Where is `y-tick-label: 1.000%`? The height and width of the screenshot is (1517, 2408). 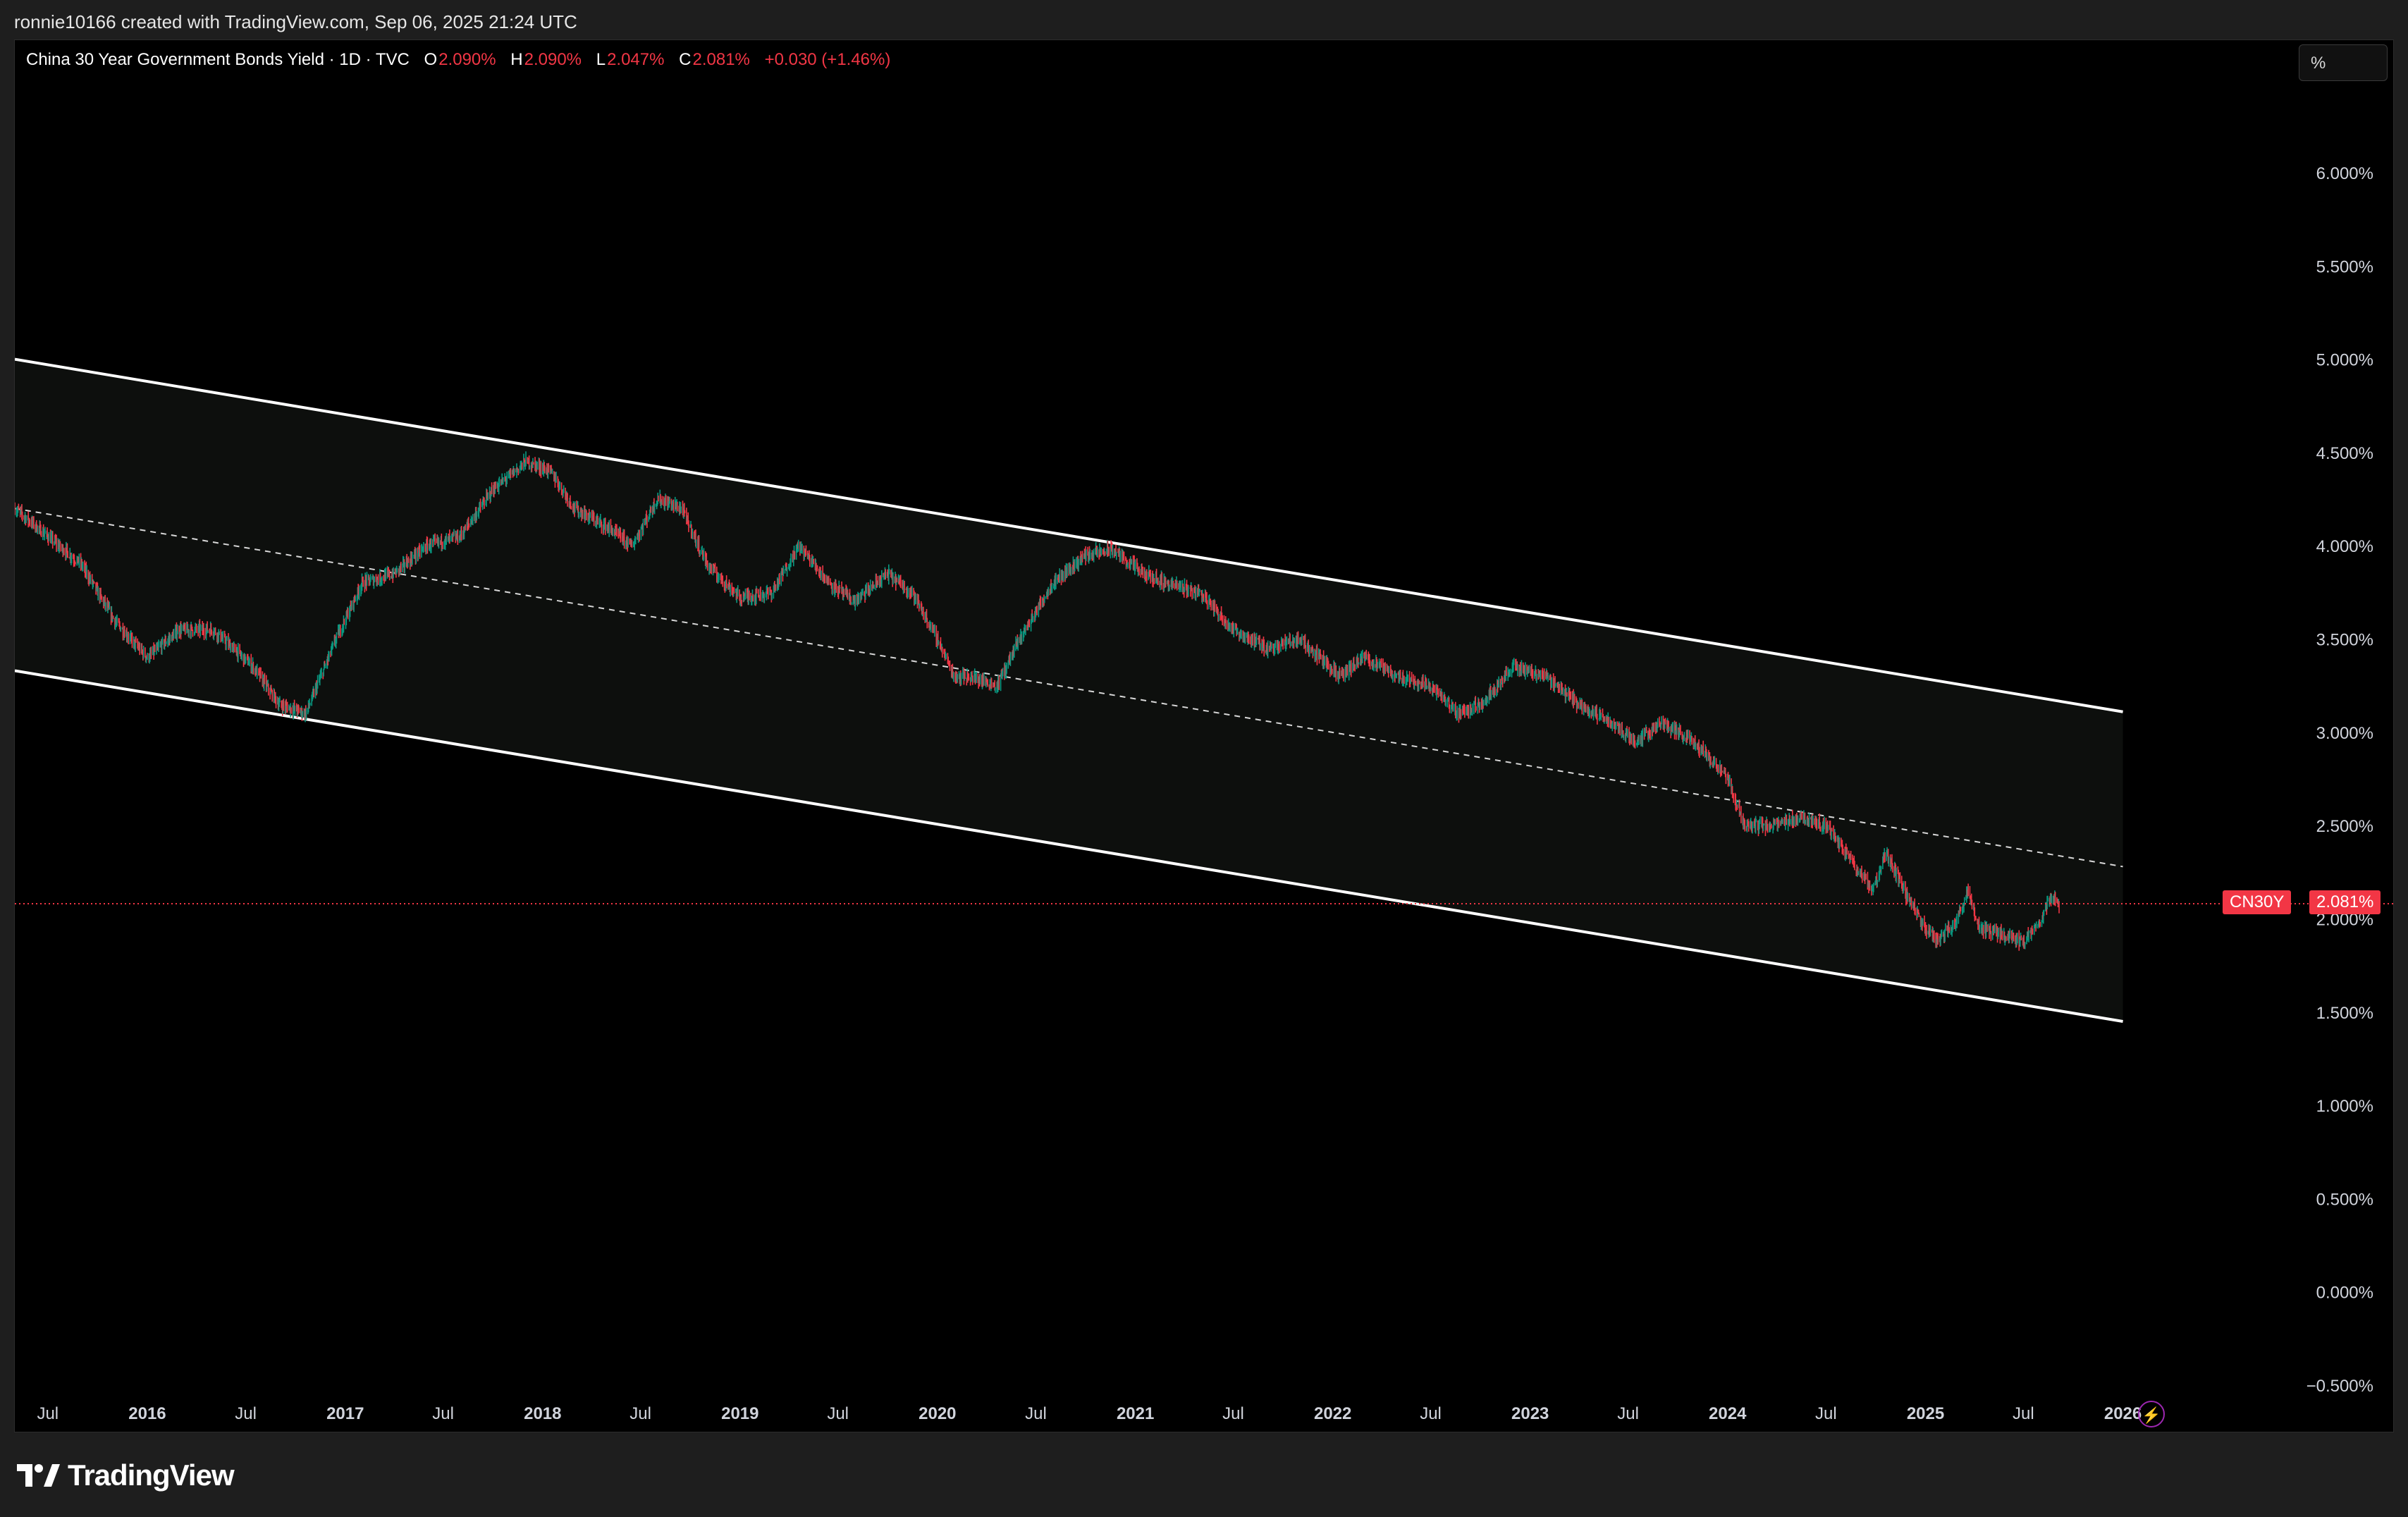 y-tick-label: 1.000% is located at coordinates (2345, 1106).